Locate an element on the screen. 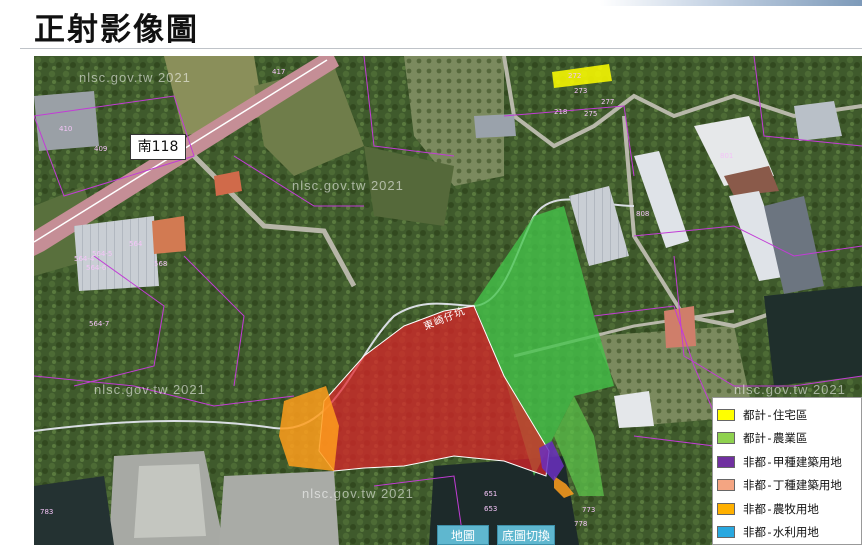 This screenshot has width=862, height=546. legend-item: 都計-農業區 is located at coordinates (789, 439).